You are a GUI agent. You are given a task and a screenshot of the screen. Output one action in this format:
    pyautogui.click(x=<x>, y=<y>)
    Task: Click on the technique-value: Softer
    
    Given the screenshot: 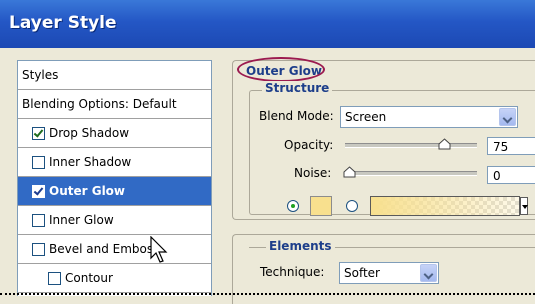 What is the action you would take?
    pyautogui.click(x=362, y=273)
    